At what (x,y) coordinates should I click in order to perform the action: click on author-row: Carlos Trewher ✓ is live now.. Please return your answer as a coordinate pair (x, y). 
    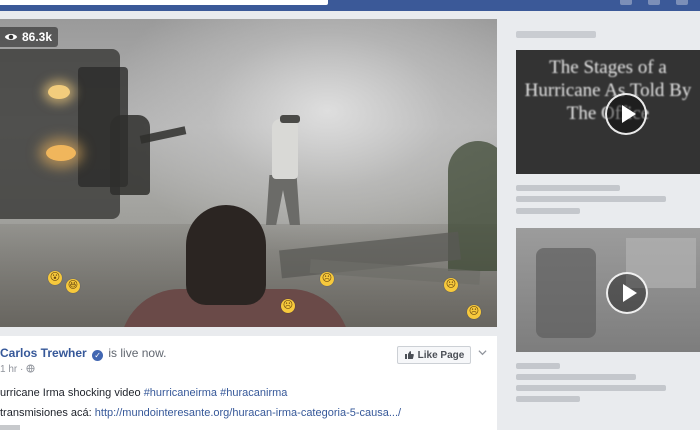
    Looking at the image, I should click on (83, 353).